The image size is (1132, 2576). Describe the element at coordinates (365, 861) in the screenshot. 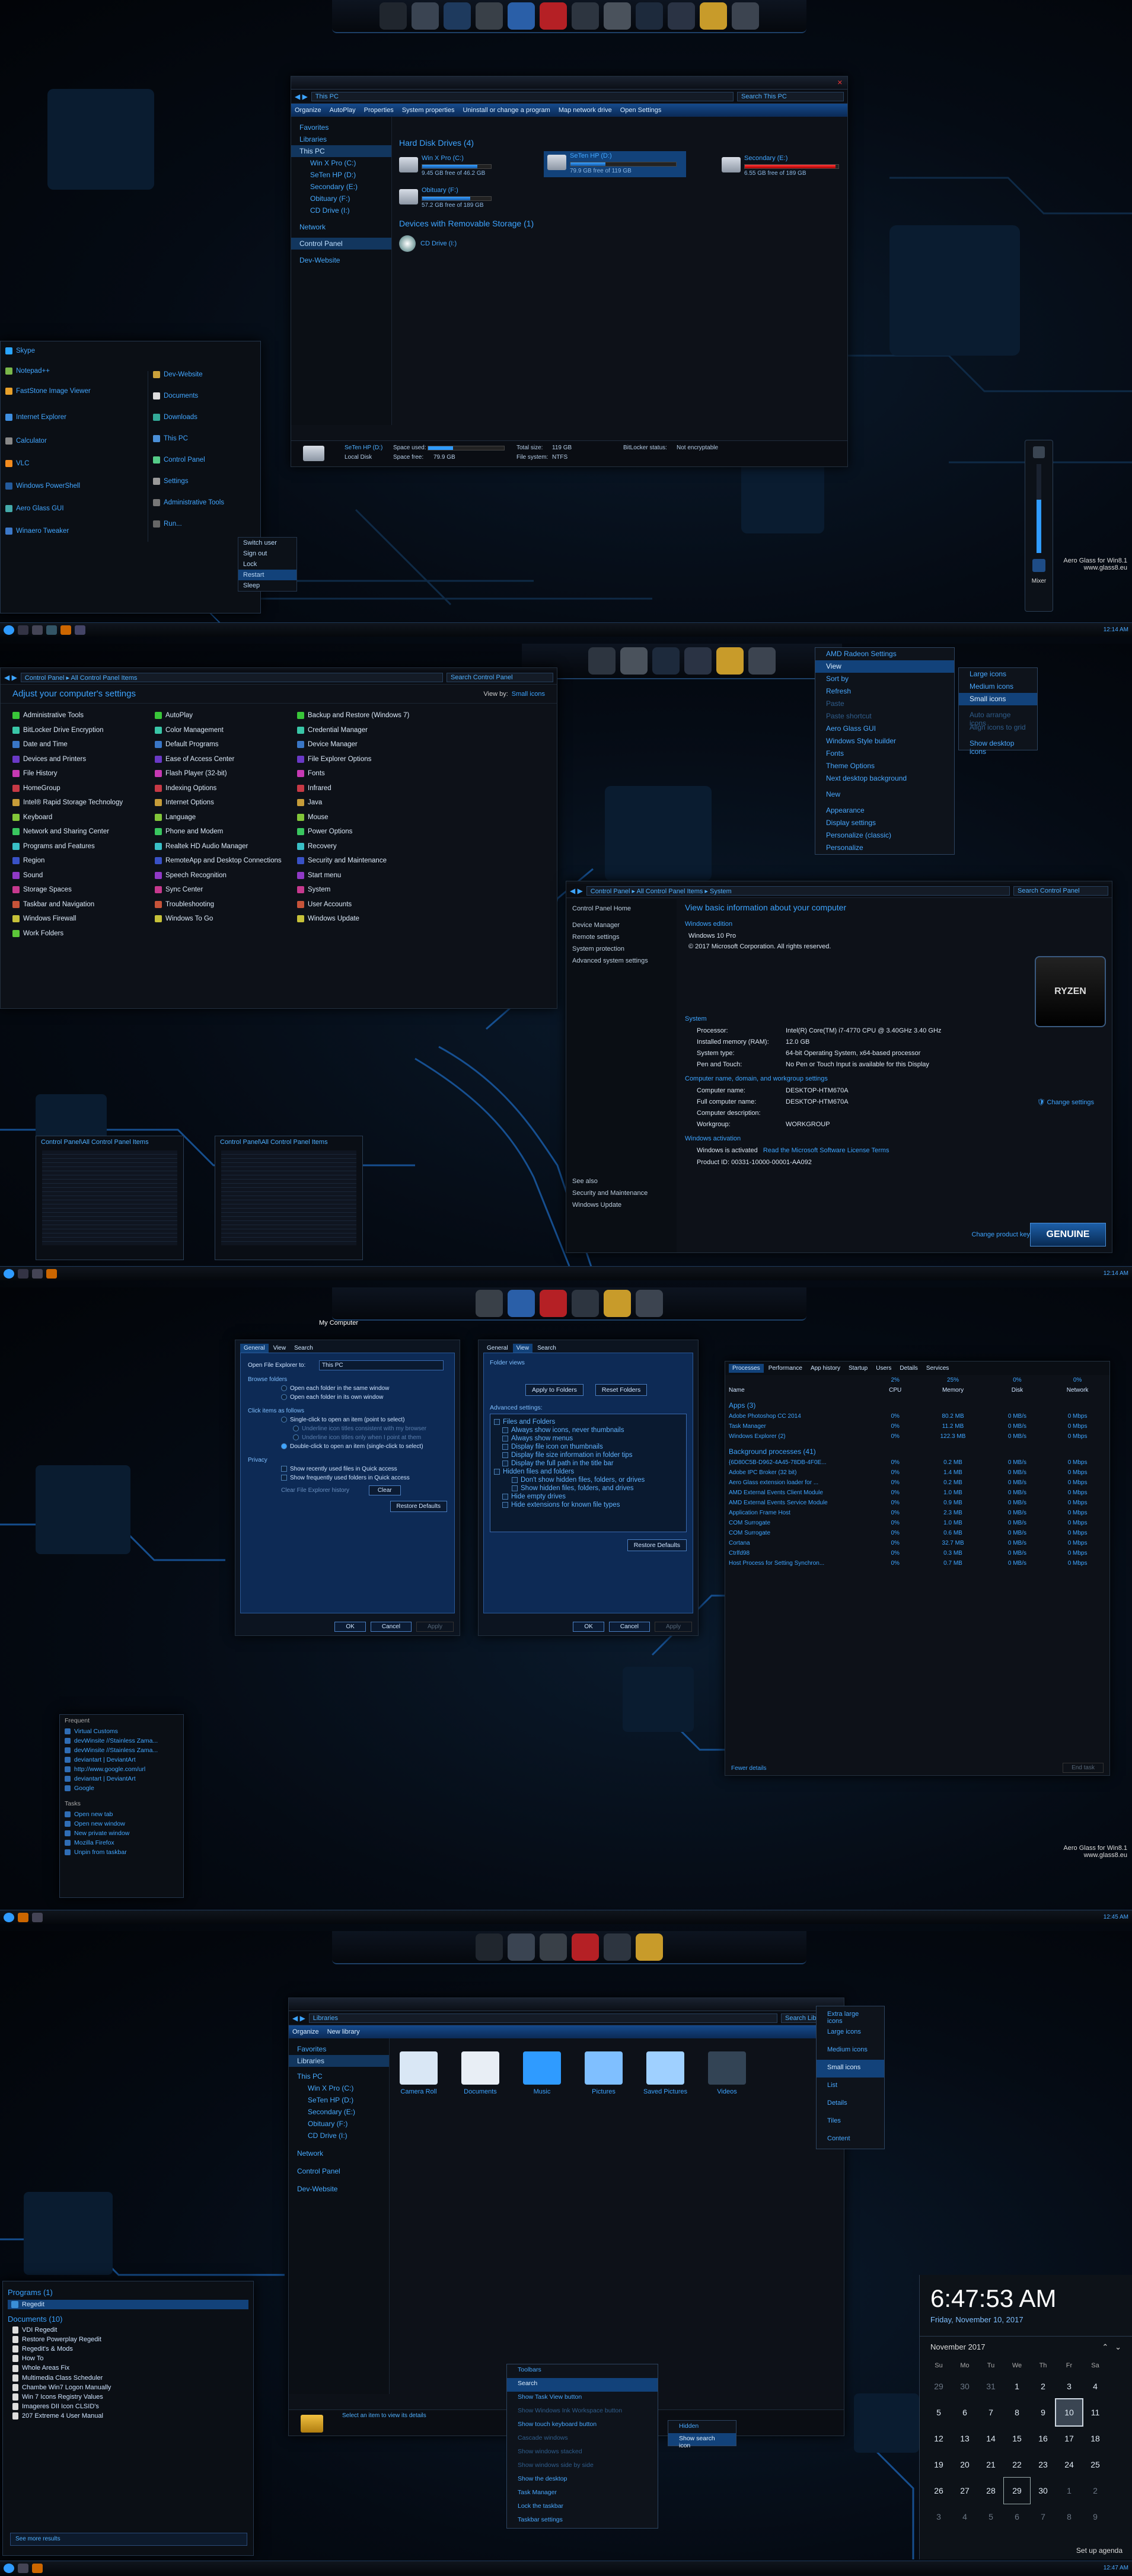

I see `cp-item: Security and Maintenance` at that location.